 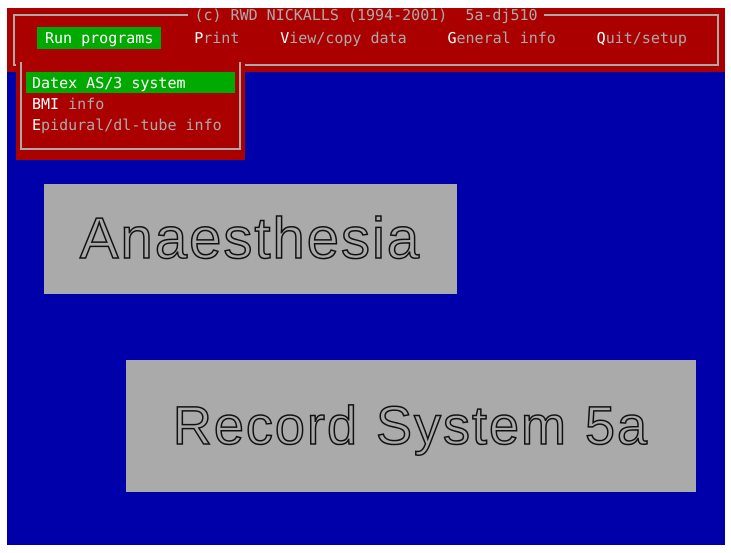 What do you see at coordinates (501, 38) in the screenshot?
I see `menu-item: General info` at bounding box center [501, 38].